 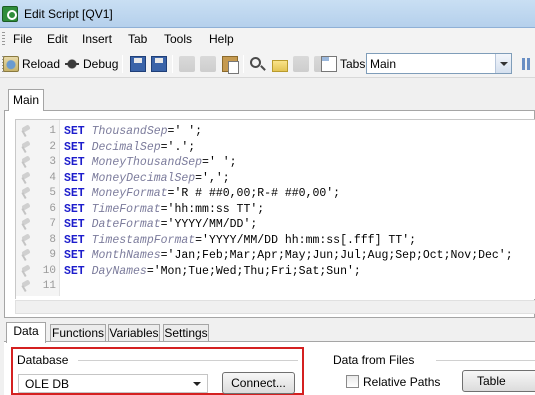 What do you see at coordinates (52, 146) in the screenshot?
I see `line-number: 2` at bounding box center [52, 146].